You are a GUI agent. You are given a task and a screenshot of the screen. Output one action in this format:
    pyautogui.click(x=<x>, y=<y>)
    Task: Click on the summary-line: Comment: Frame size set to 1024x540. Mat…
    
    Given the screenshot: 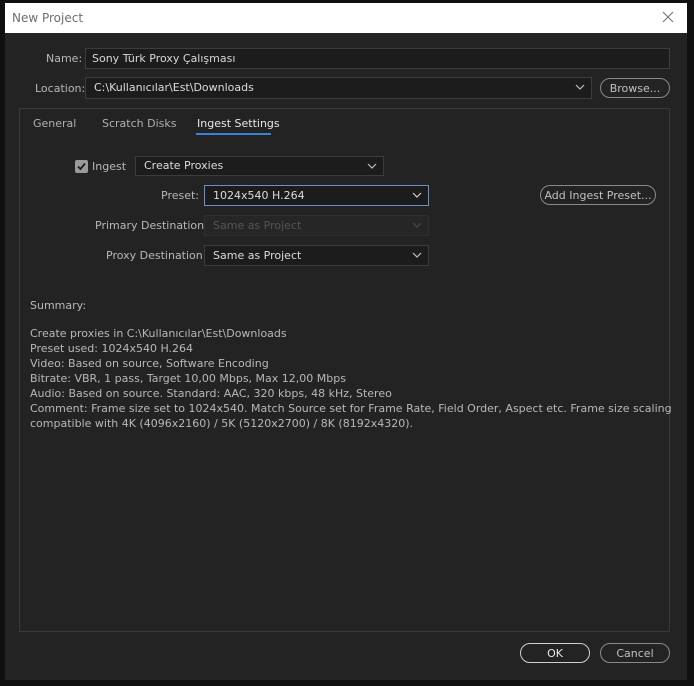 What is the action you would take?
    pyautogui.click(x=351, y=408)
    